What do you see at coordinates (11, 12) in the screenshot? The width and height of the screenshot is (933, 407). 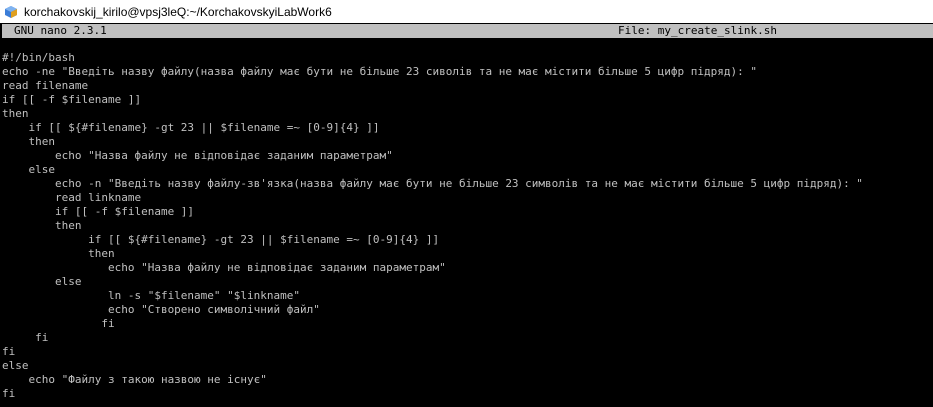 I see `terminal-app-icon` at bounding box center [11, 12].